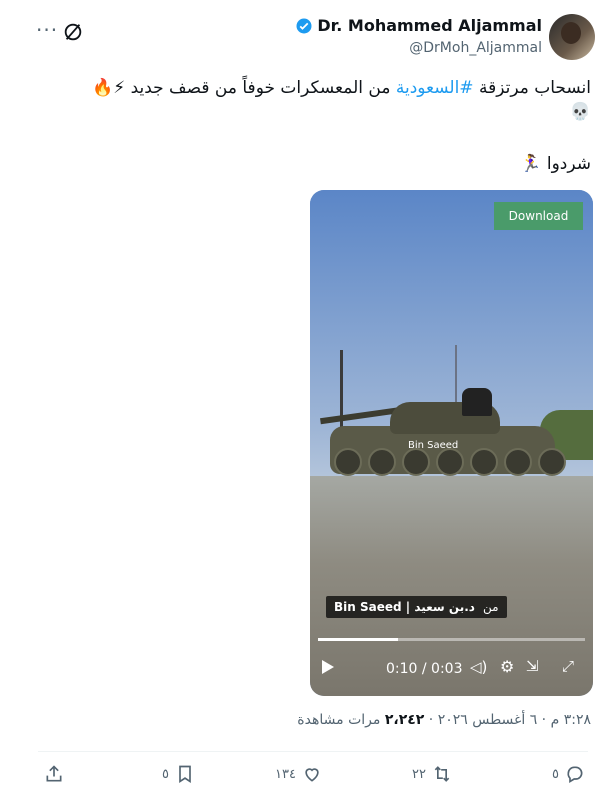  I want to click on caption-channel: Bin Saeed | د.بن سعيد, so click(404, 607).